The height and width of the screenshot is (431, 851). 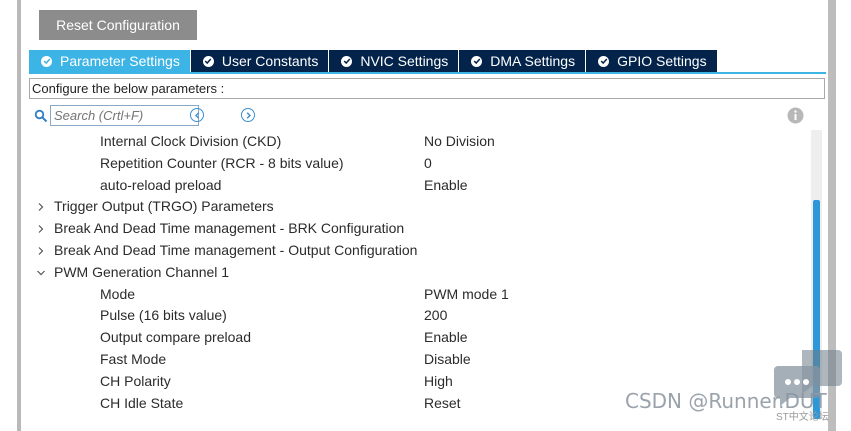 What do you see at coordinates (466, 295) in the screenshot?
I see `param-value: PWM mode 1` at bounding box center [466, 295].